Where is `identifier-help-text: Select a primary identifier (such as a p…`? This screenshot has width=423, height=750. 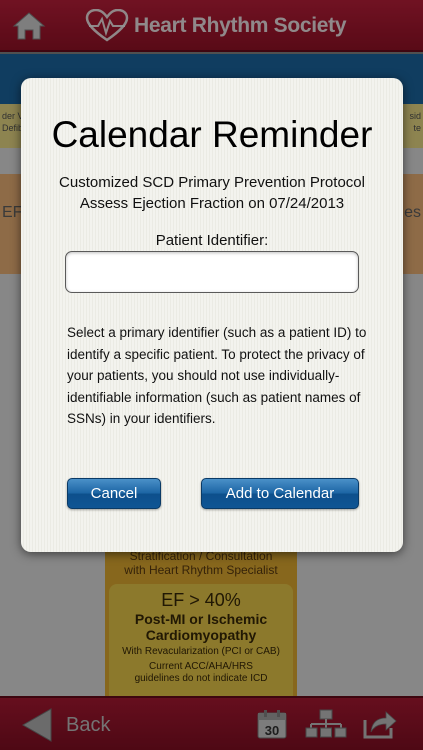
identifier-help-text: Select a primary identifier (such as a p… is located at coordinates (217, 375).